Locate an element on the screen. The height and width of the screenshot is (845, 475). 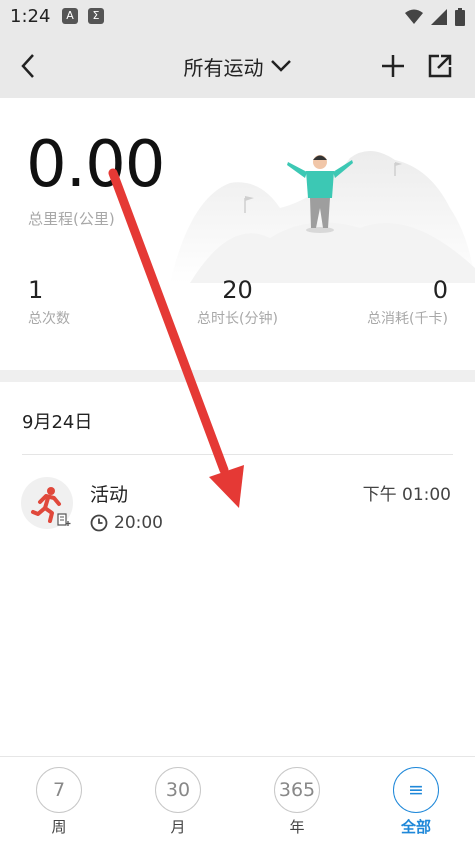
add-button is located at coordinates (393, 66).